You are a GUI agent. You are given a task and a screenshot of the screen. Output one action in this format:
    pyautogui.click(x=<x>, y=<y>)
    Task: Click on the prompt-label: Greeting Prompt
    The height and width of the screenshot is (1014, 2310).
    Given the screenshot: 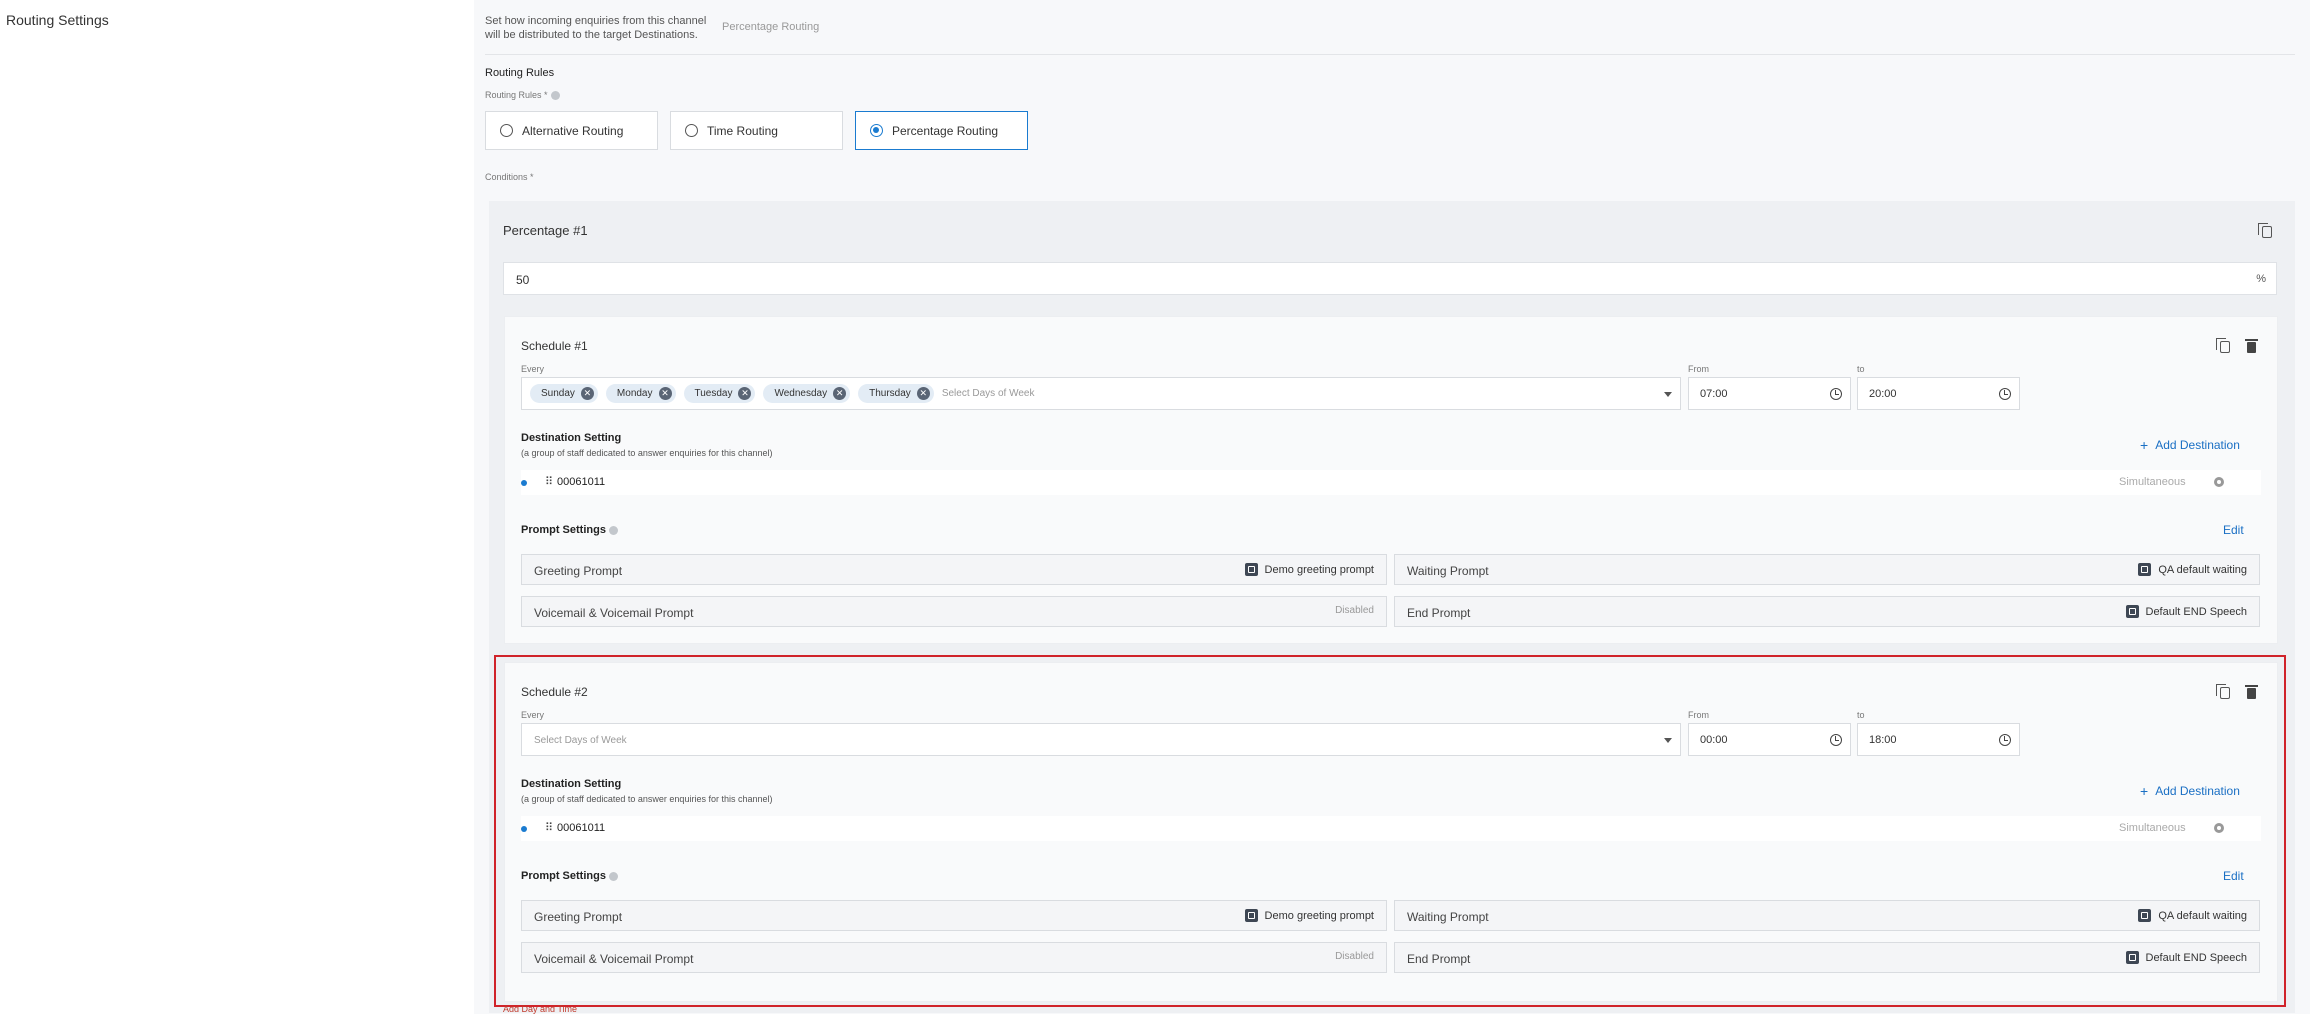 What is the action you would take?
    pyautogui.click(x=578, y=917)
    